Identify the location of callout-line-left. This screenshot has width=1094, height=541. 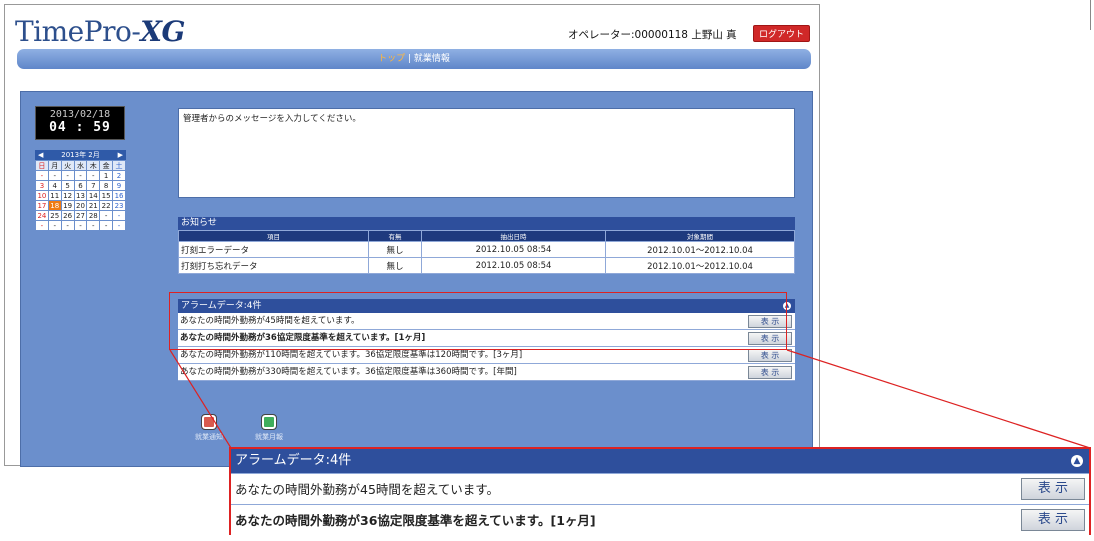
(200, 399).